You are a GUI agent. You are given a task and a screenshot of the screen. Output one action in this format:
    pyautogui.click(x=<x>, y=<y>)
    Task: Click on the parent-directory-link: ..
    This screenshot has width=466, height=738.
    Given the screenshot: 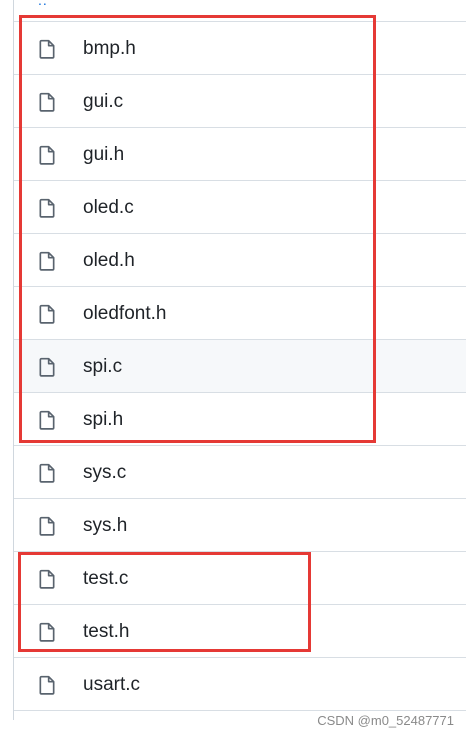 What is the action you would take?
    pyautogui.click(x=43, y=4)
    